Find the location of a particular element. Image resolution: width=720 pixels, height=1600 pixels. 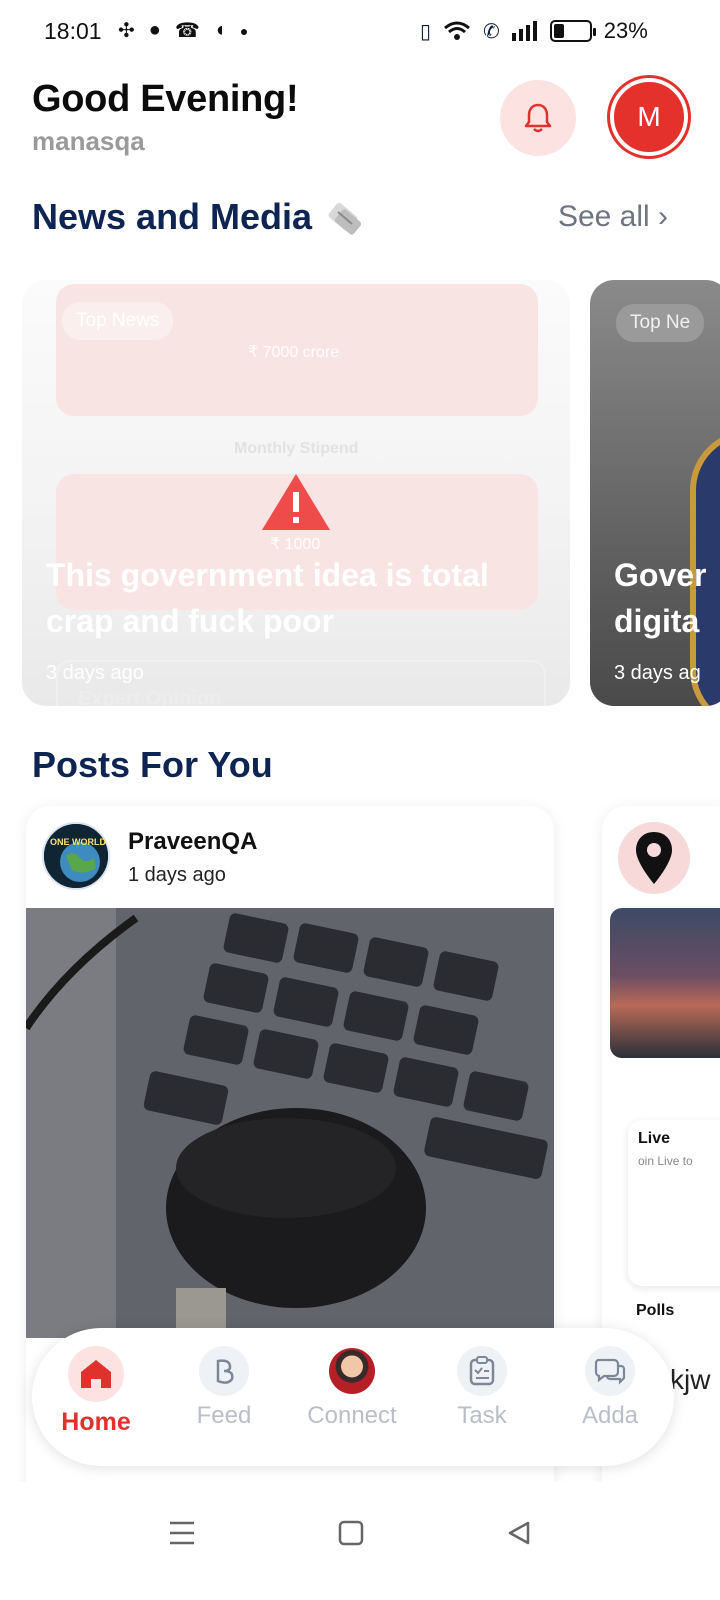

vibrate-icon: ▯ is located at coordinates (426, 31).